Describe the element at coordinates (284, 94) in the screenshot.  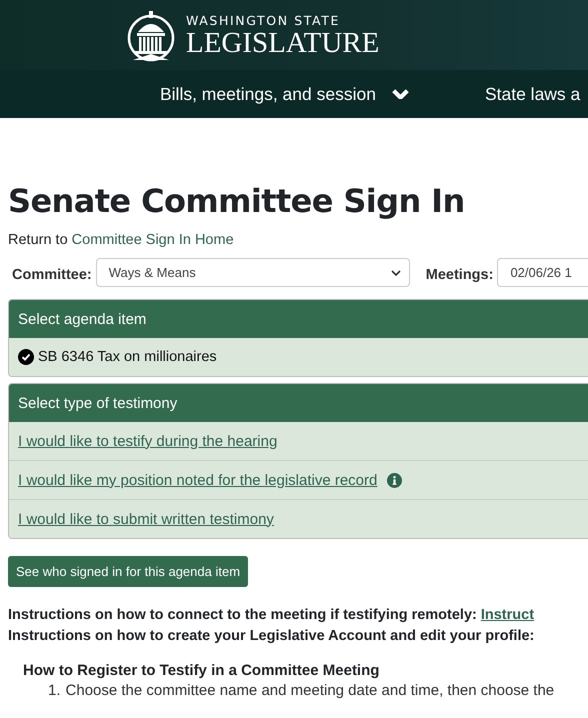
I see `nav-link: Bills, meetings, and session` at that location.